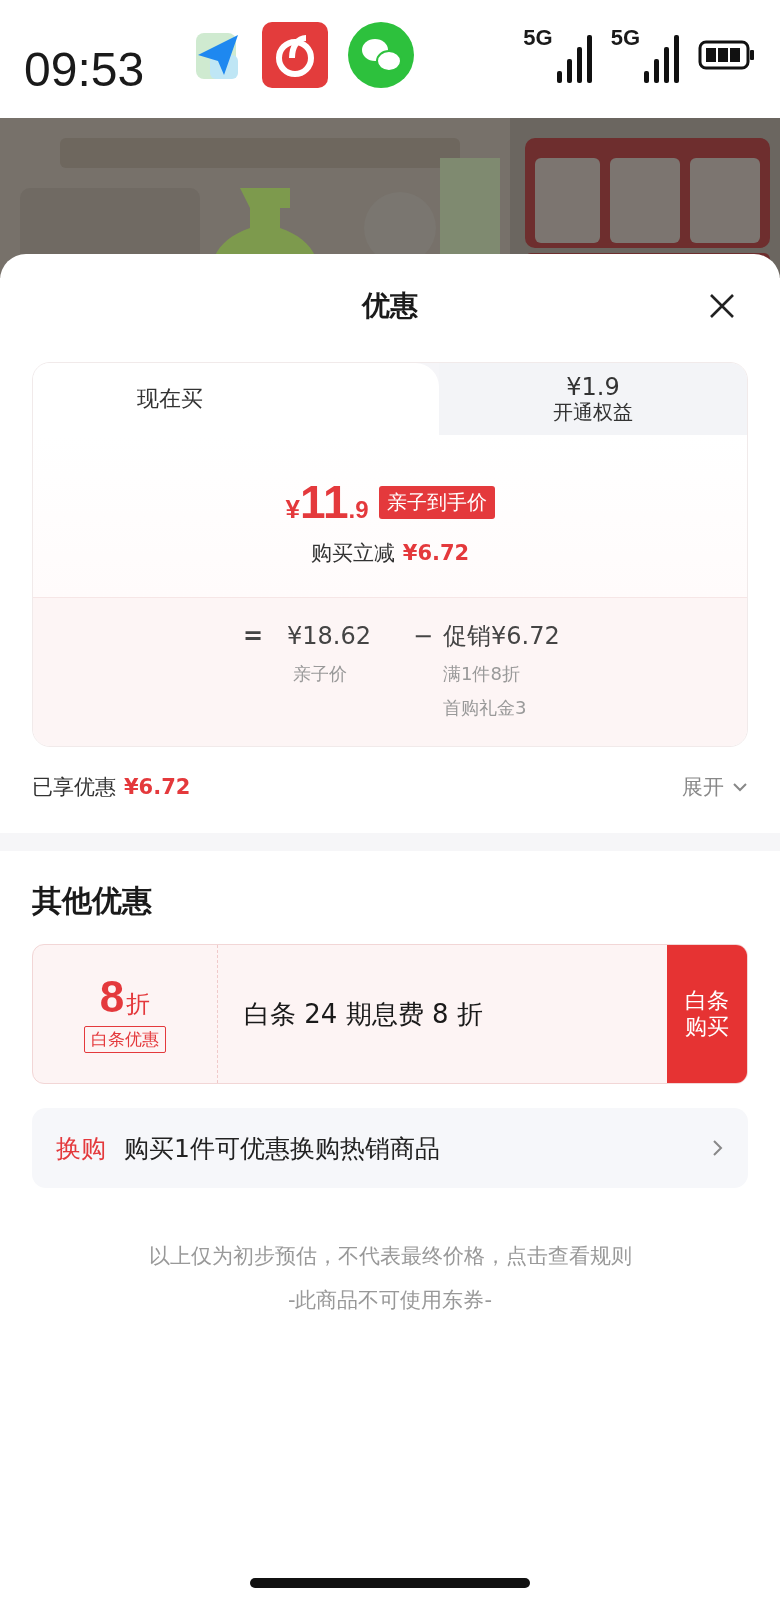 The height and width of the screenshot is (1604, 780). What do you see at coordinates (352, 553) in the screenshot?
I see `reduction-label: 购买立减` at bounding box center [352, 553].